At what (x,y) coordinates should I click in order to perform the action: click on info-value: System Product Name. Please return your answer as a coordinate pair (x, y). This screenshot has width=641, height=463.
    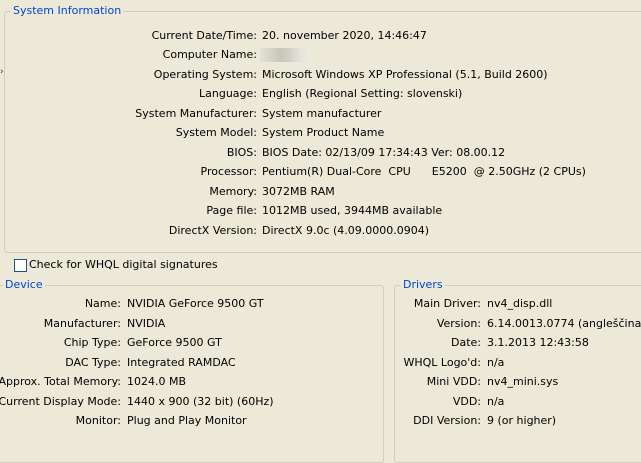
    Looking at the image, I should click on (323, 132).